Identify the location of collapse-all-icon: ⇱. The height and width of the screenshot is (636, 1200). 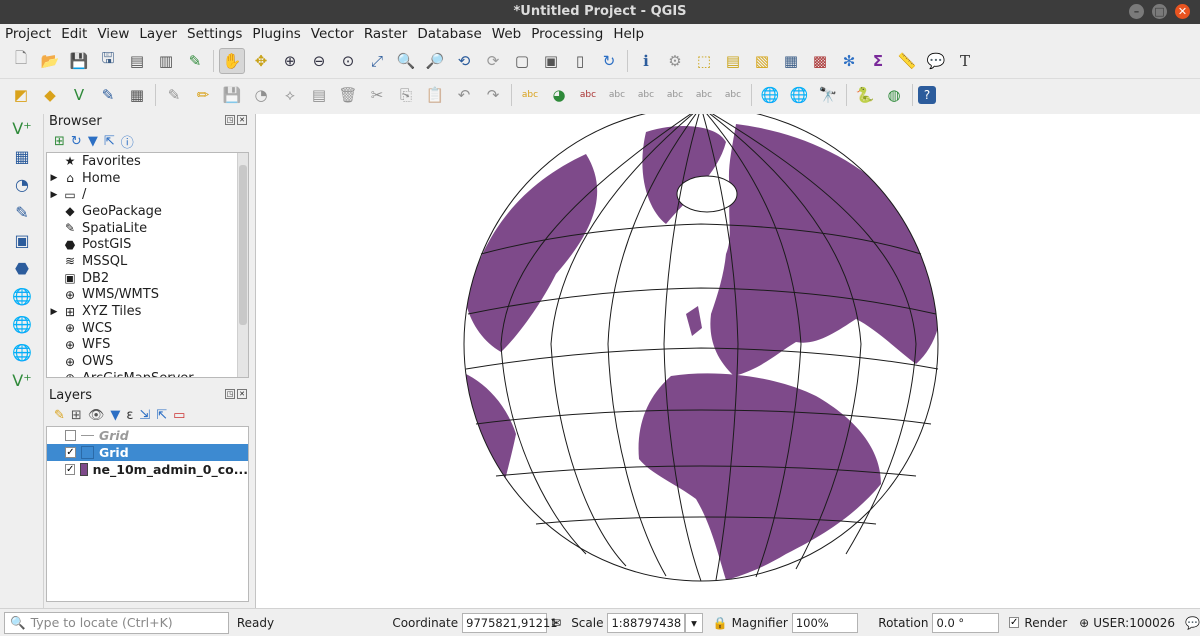
(109, 141).